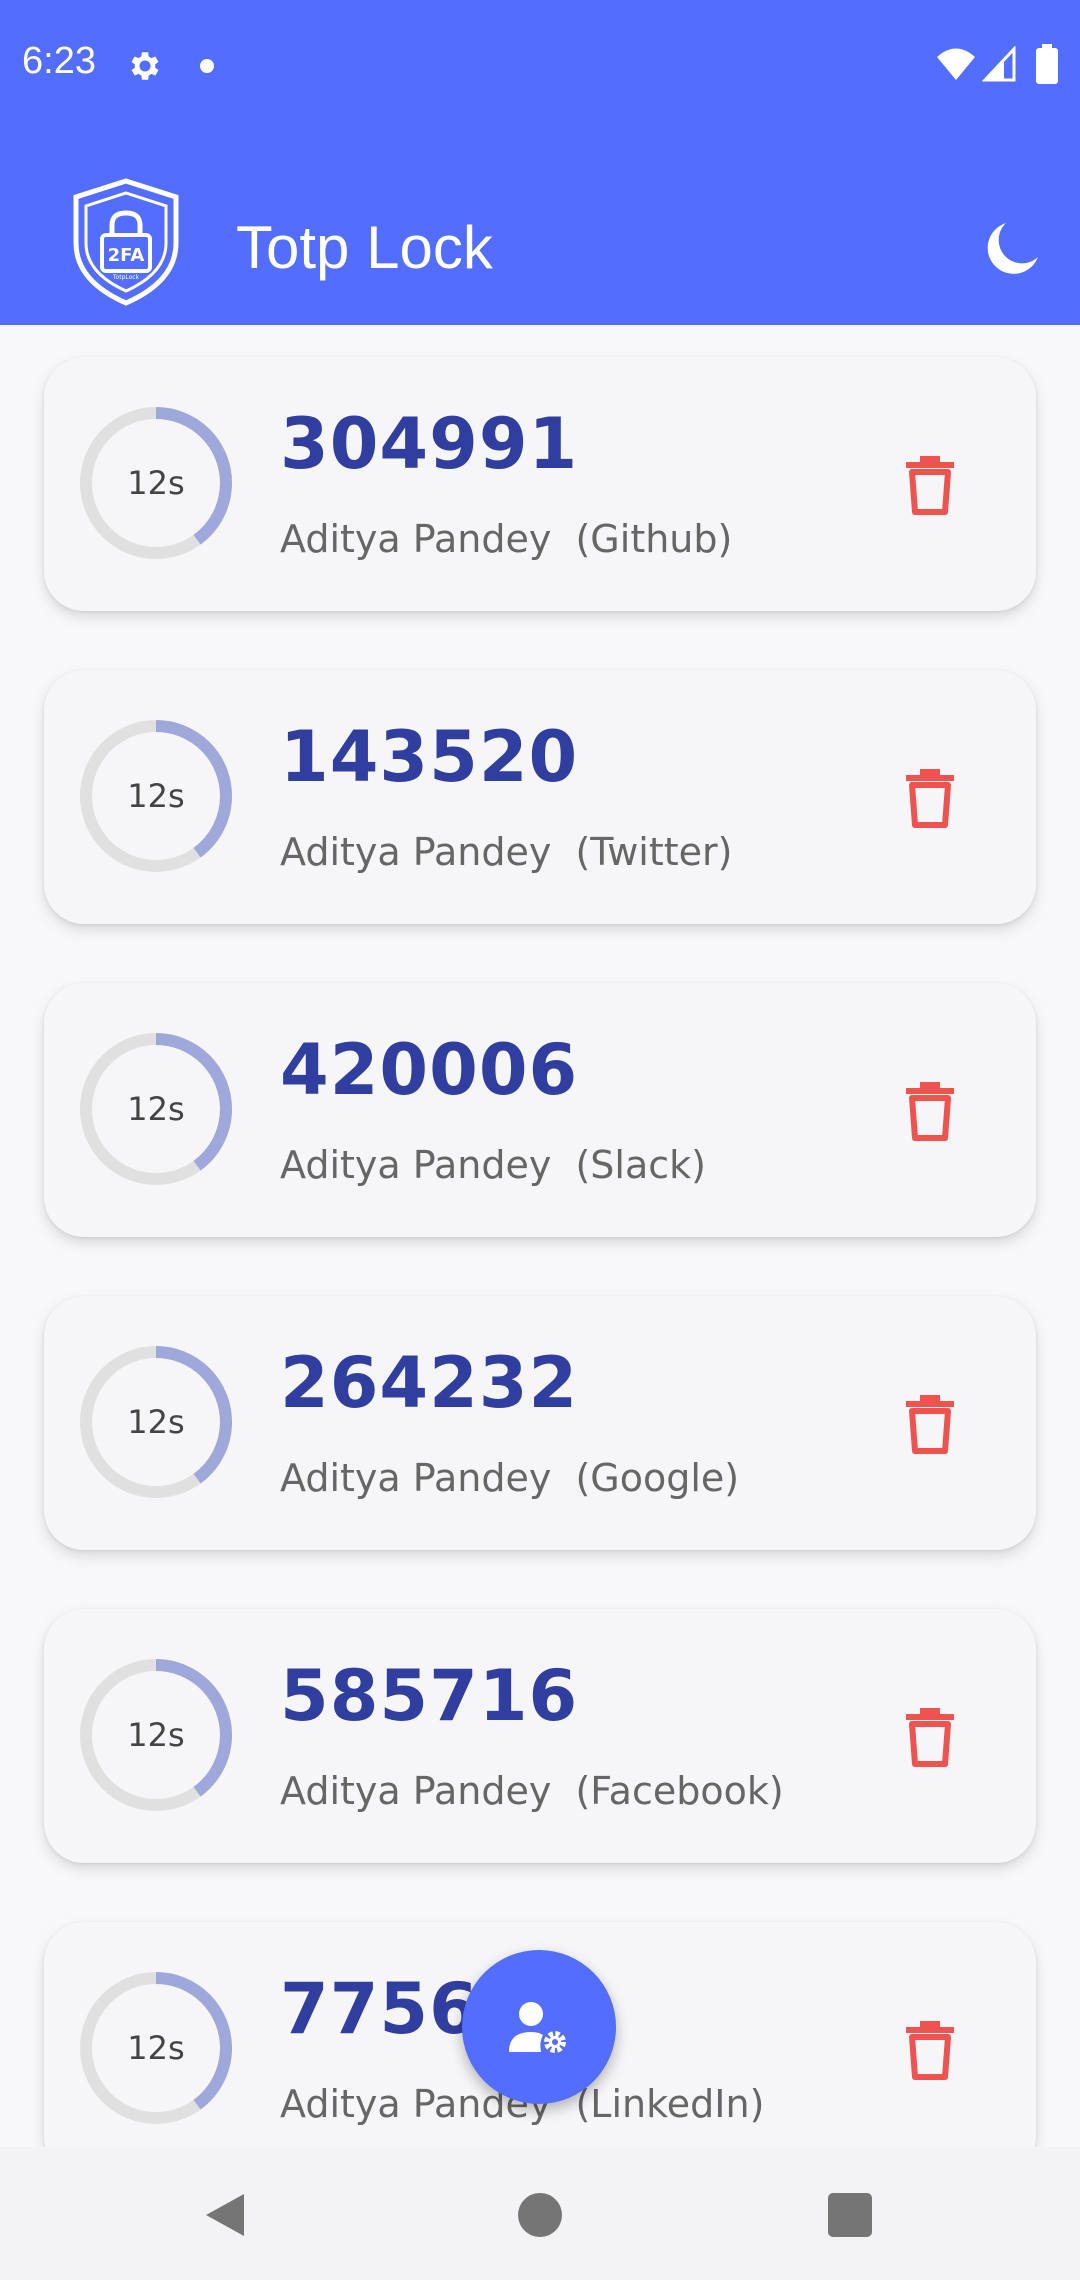 The image size is (1080, 2280). Describe the element at coordinates (540, 230) in the screenshot. I see `app-bar: 2FA TotpLock Totp Lock` at that location.